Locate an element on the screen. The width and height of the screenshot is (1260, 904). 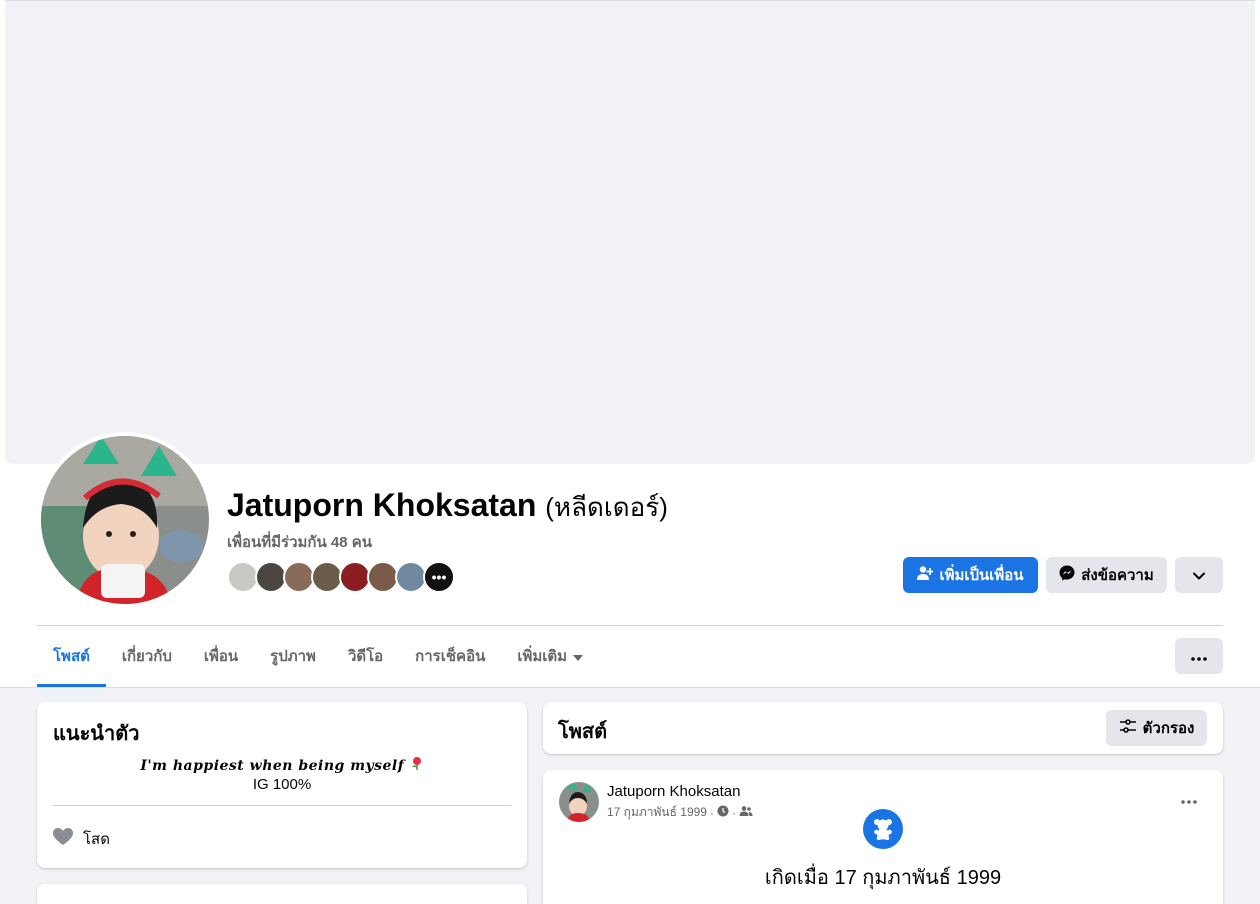
post-meta: 17 กุมภาพันธ์ 1999 · · is located at coordinates (680, 812).